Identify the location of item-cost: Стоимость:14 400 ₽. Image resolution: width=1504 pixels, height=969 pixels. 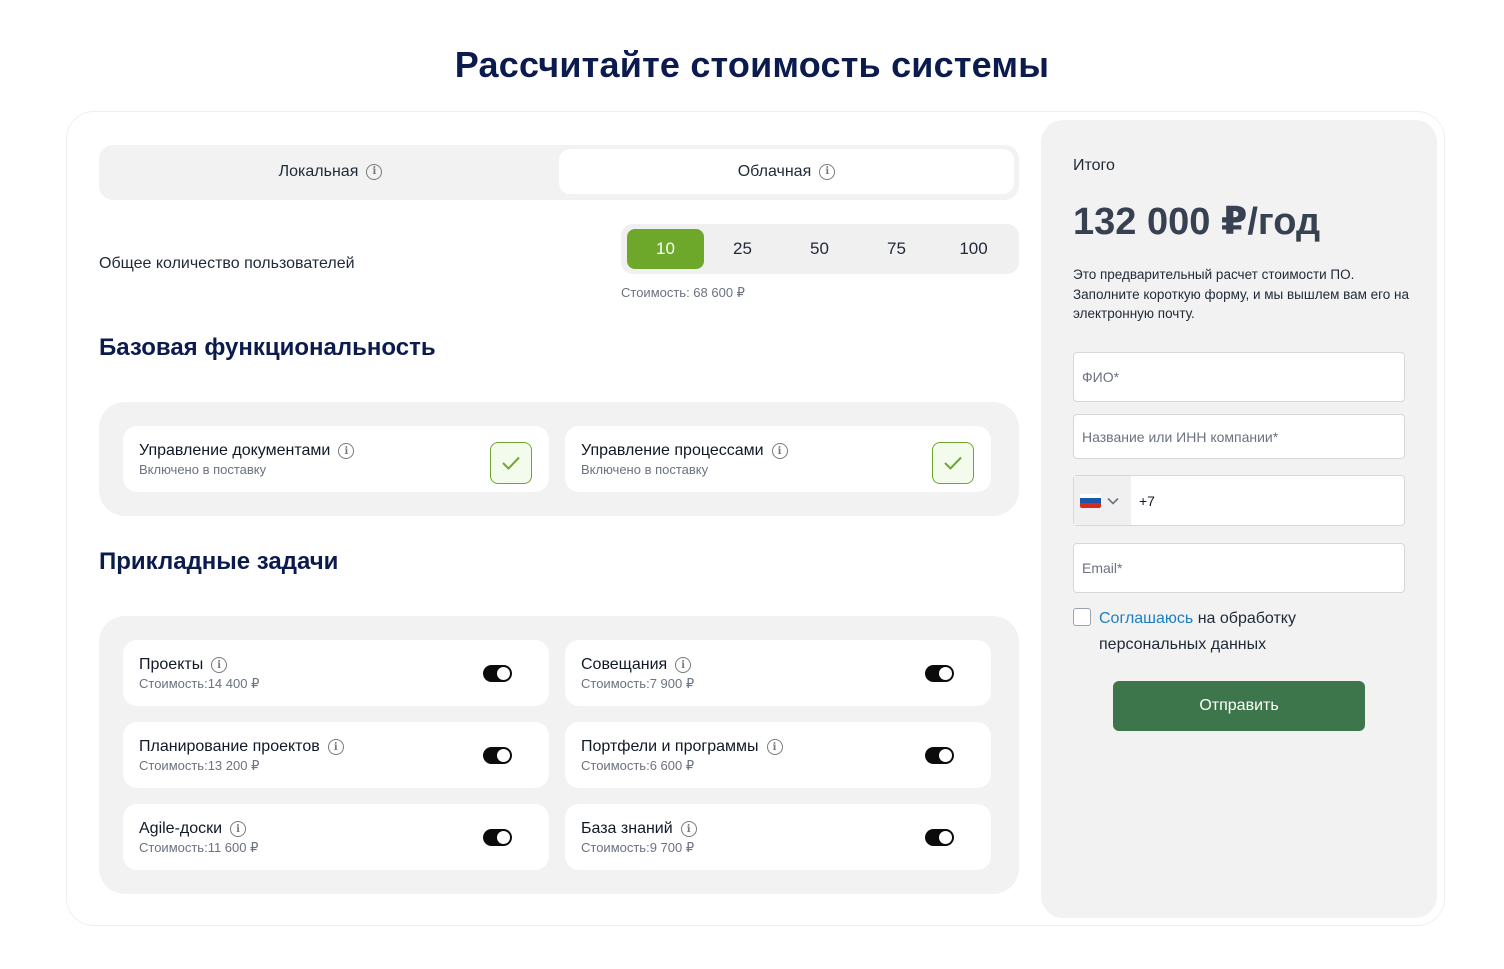
(199, 683).